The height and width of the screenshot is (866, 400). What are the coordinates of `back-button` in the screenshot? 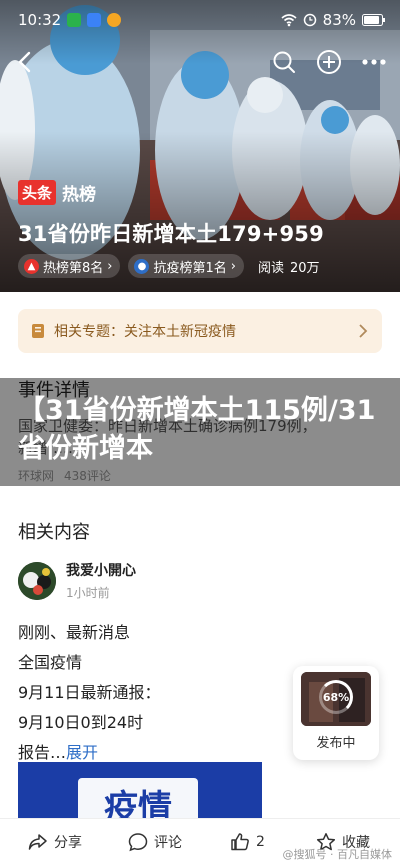 It's located at (24, 62).